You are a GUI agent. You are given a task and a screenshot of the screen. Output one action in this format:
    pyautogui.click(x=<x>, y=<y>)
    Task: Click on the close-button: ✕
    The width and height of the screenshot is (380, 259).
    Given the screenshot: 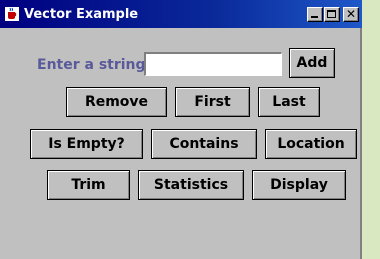 What is the action you would take?
    pyautogui.click(x=351, y=14)
    